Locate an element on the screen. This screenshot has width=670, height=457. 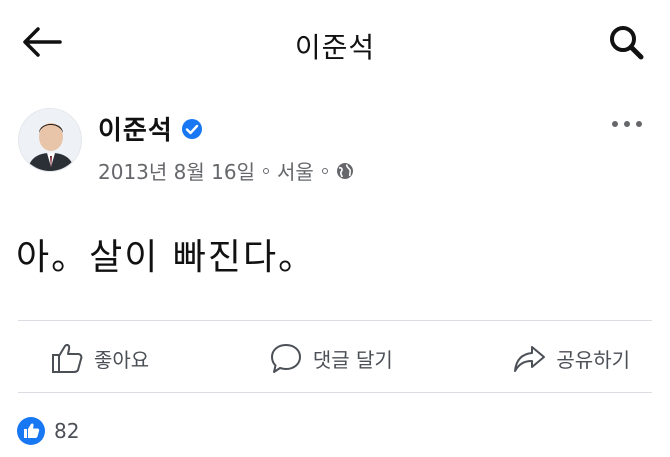
search-button is located at coordinates (626, 42).